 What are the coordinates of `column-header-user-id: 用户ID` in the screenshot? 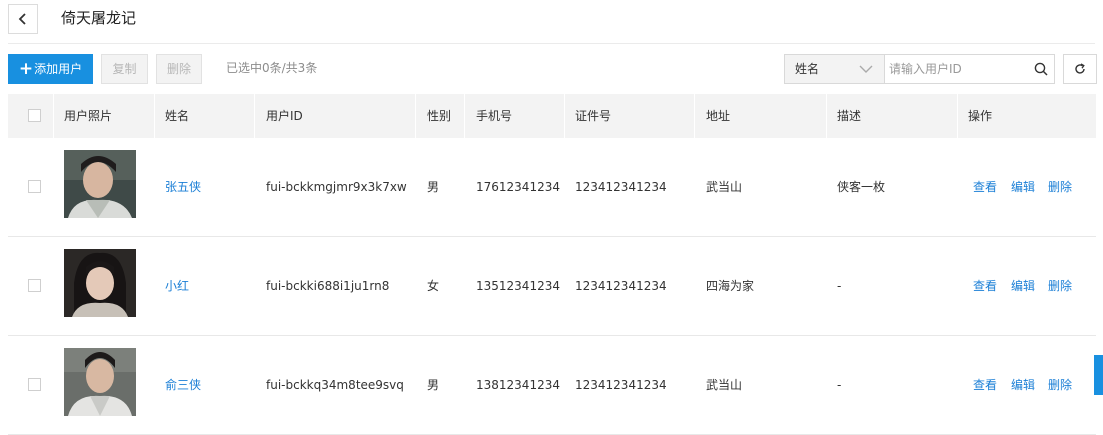 It's located at (284, 116).